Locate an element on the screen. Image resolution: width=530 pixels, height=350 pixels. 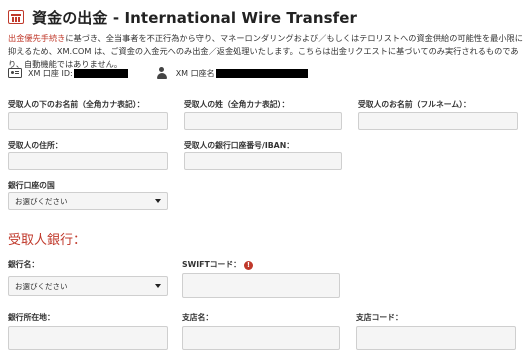
first-name-label: 受取人の下のお名前（全角カナ表記）： is located at coordinates (76, 104).